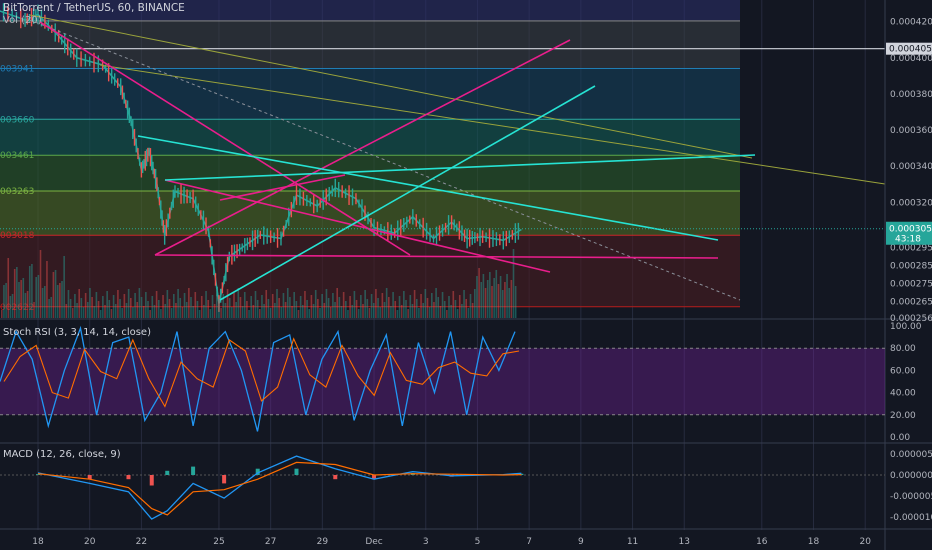  I want to click on price-tick-label: 0.0003800, so click(911, 95).